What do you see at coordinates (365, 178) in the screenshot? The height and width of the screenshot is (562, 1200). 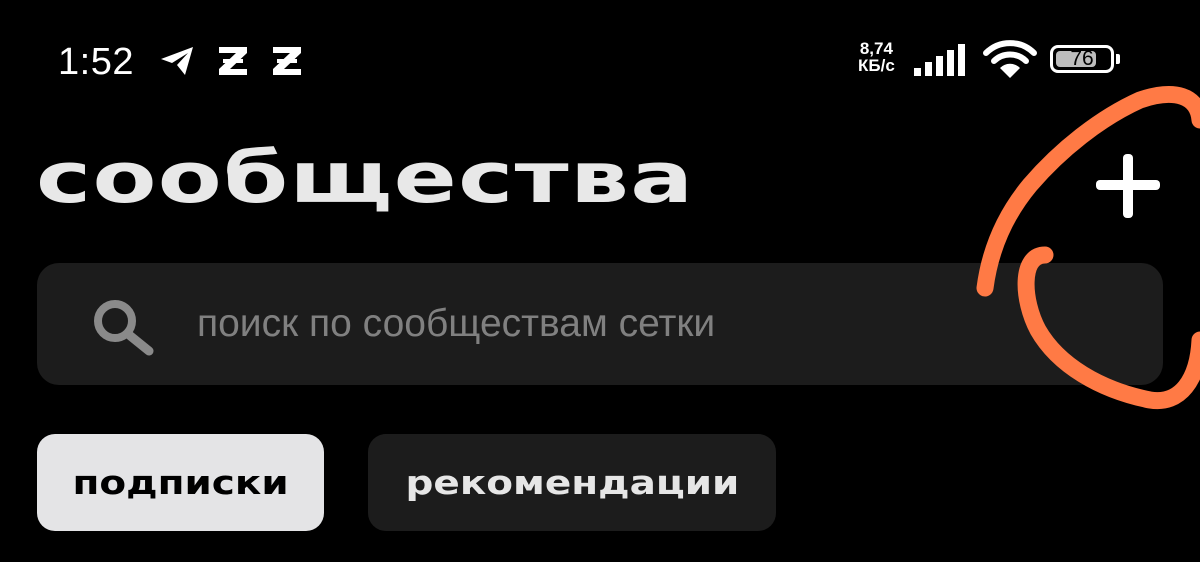 I see `page-title: сообщества` at bounding box center [365, 178].